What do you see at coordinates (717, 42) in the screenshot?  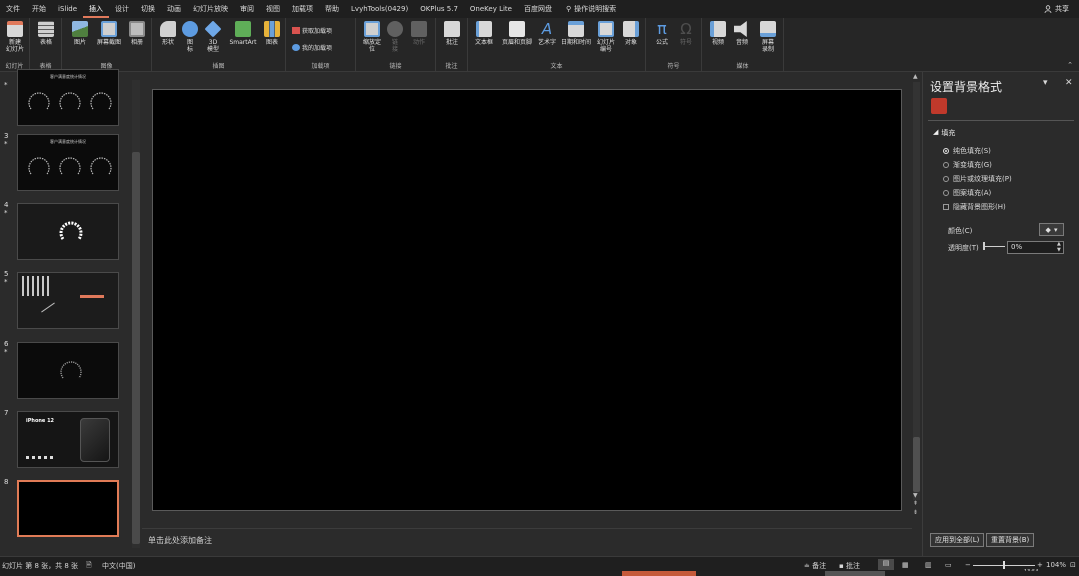 I see `video-label: 视频` at bounding box center [717, 42].